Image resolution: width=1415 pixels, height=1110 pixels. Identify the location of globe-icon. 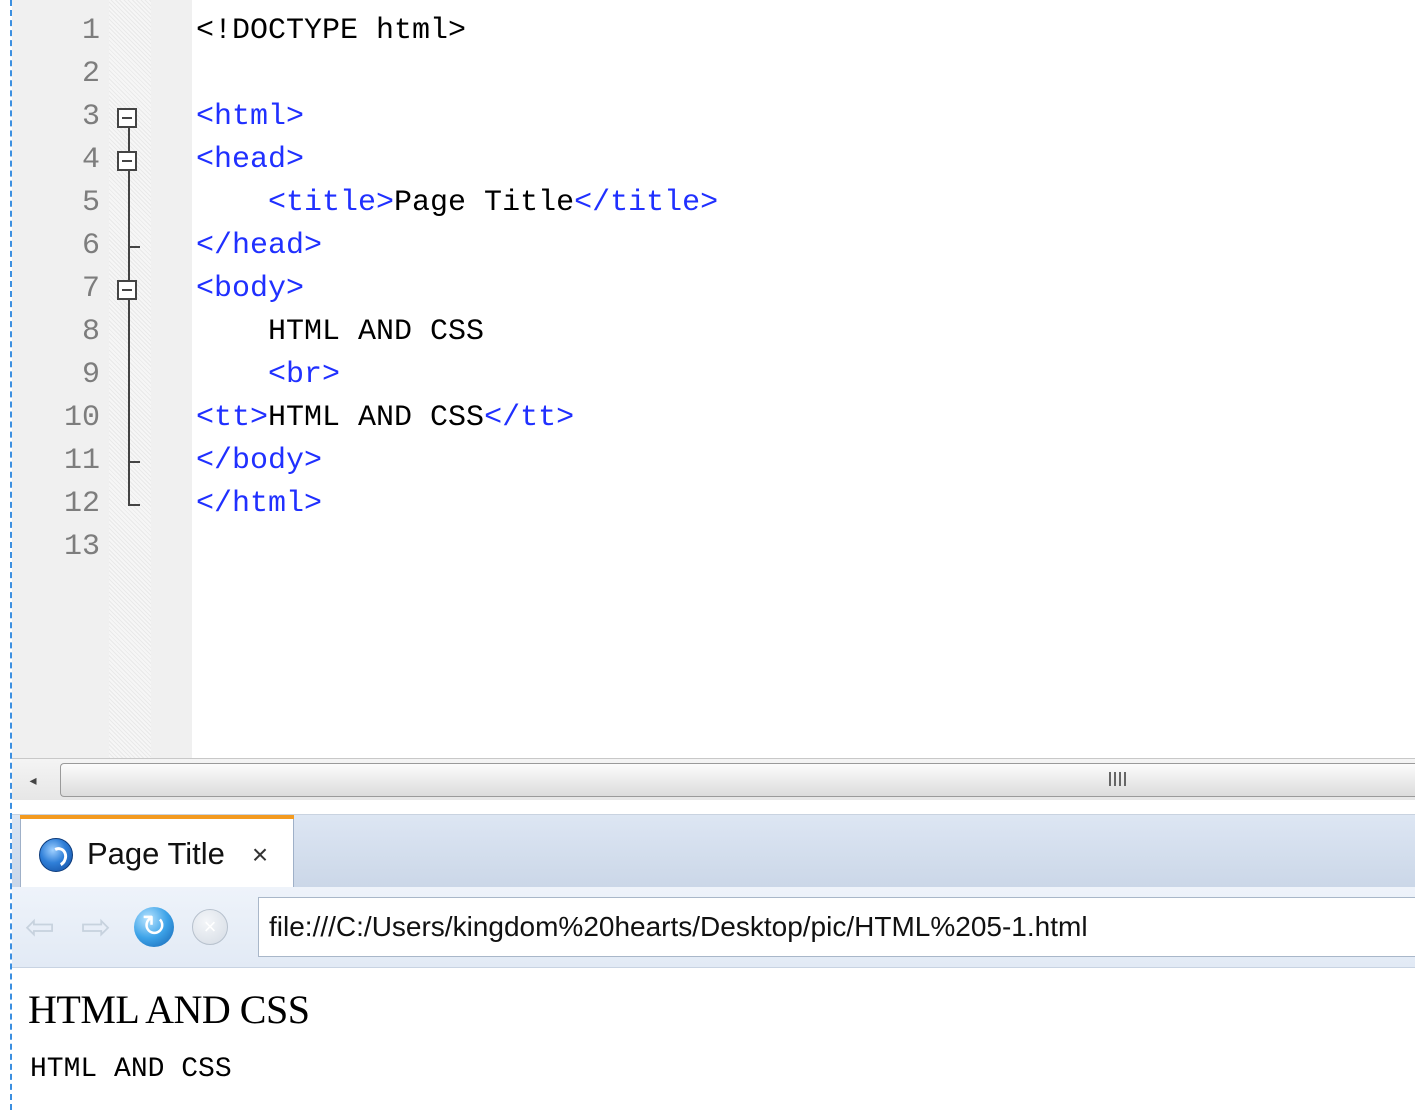
(56, 855).